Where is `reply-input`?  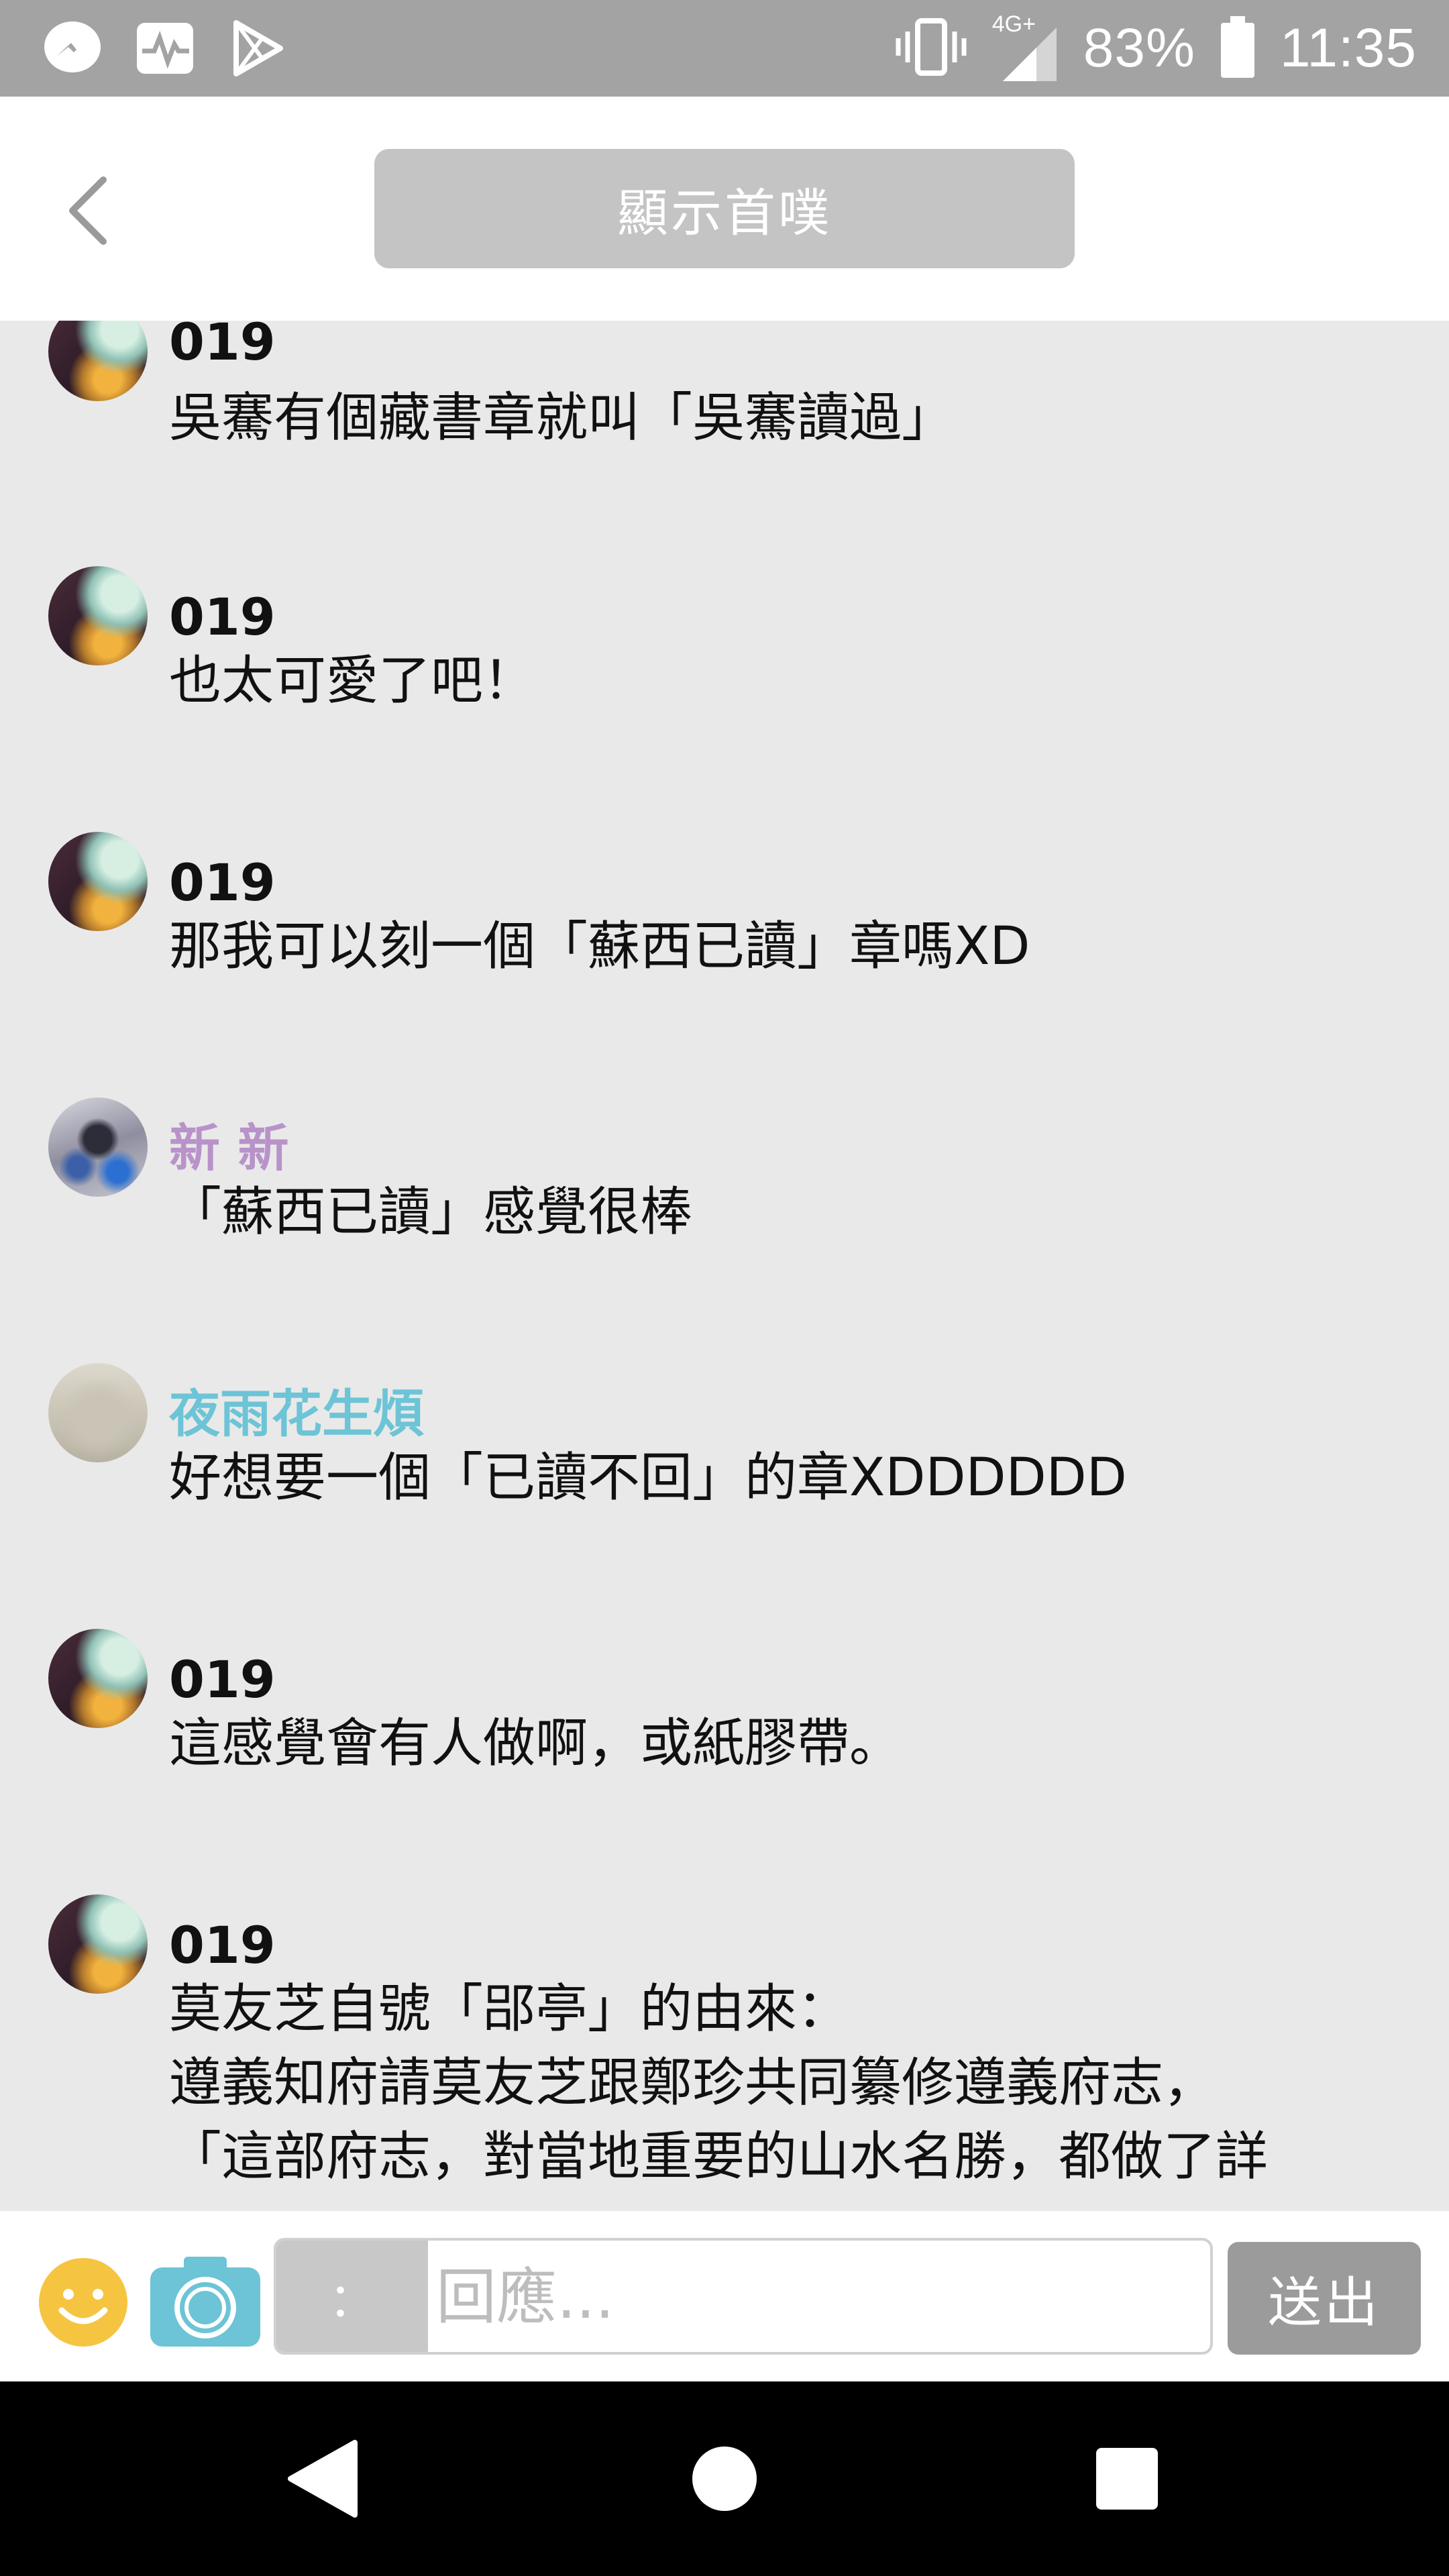 reply-input is located at coordinates (822, 2296).